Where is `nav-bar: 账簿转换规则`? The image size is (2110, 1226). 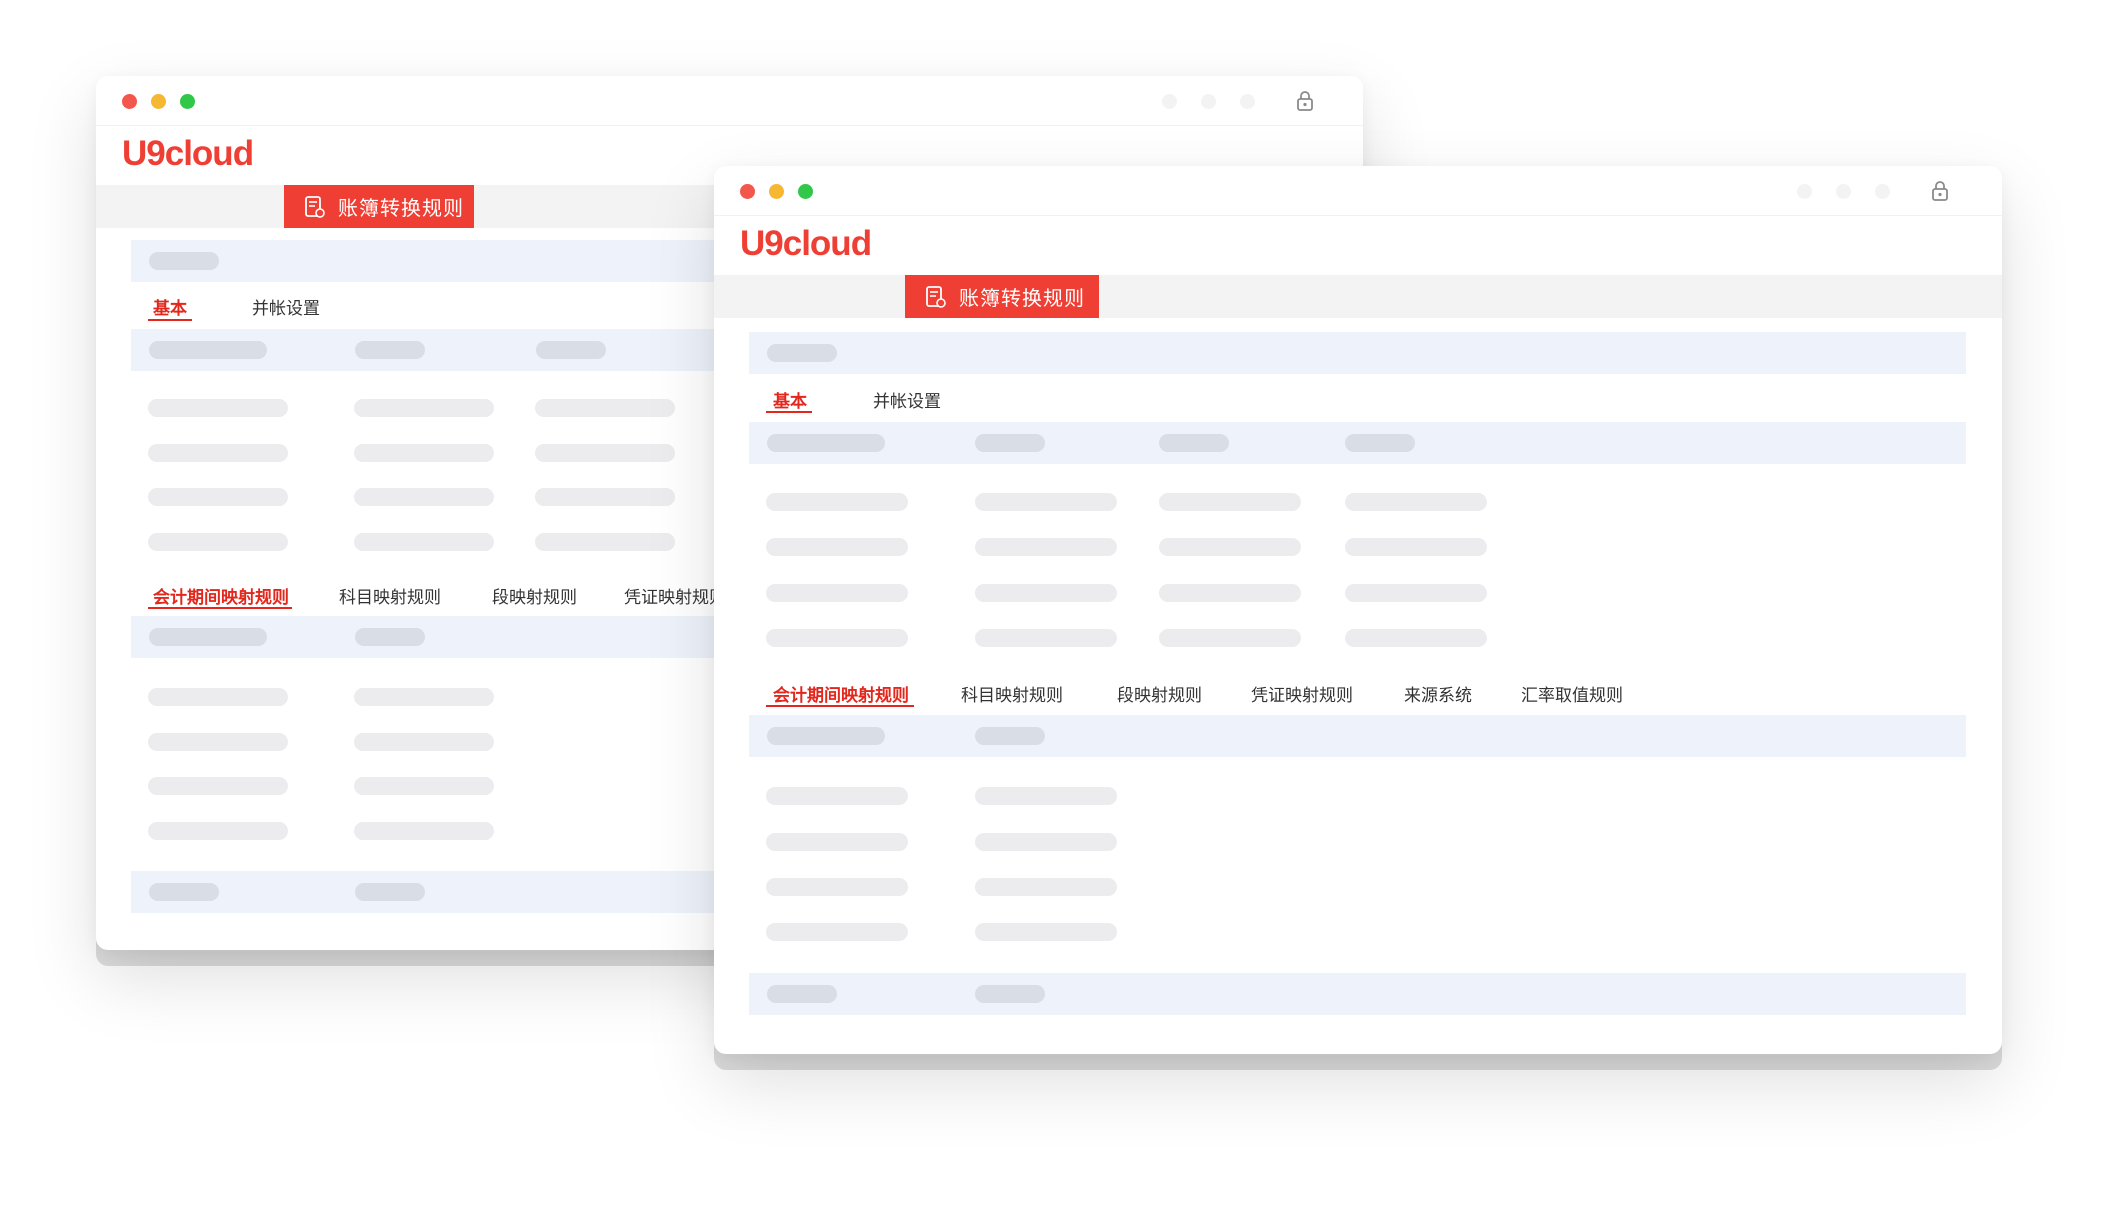
nav-bar: 账簿转换规则 is located at coordinates (1358, 296).